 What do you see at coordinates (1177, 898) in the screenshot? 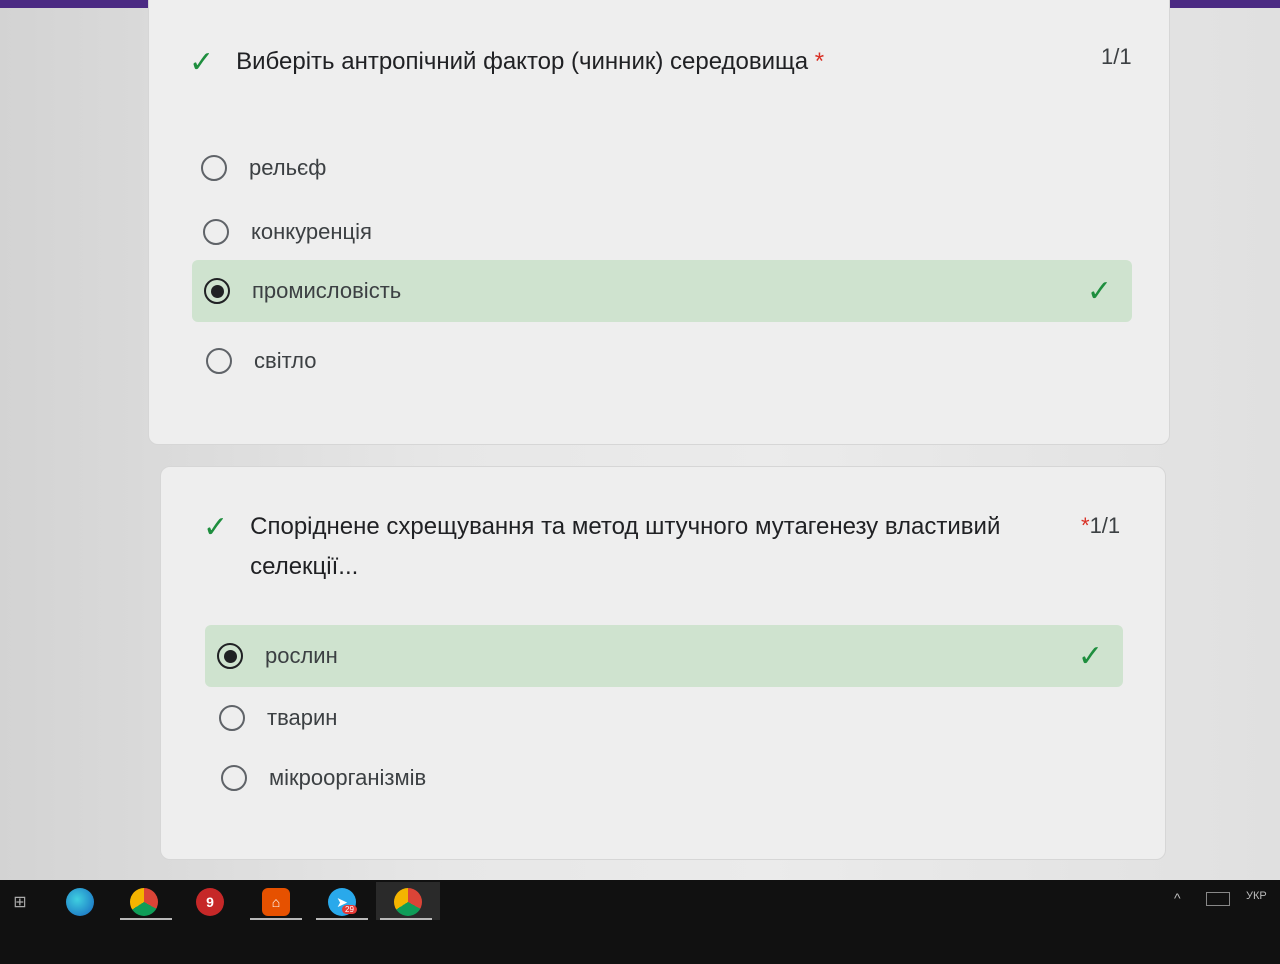
I see `tray-chevron-icon: ^` at bounding box center [1177, 898].